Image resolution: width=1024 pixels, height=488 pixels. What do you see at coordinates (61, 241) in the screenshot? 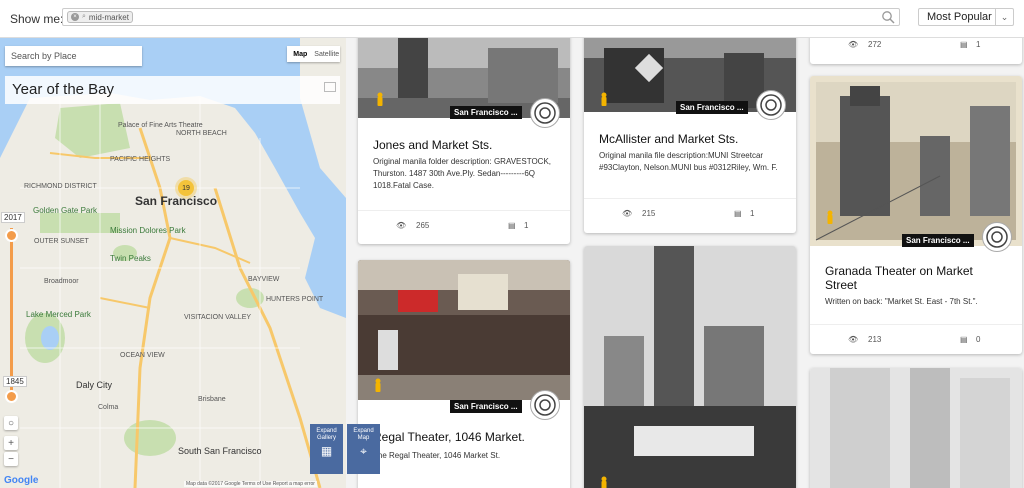
I see `map-label: OUTER SUNSET` at bounding box center [61, 241].